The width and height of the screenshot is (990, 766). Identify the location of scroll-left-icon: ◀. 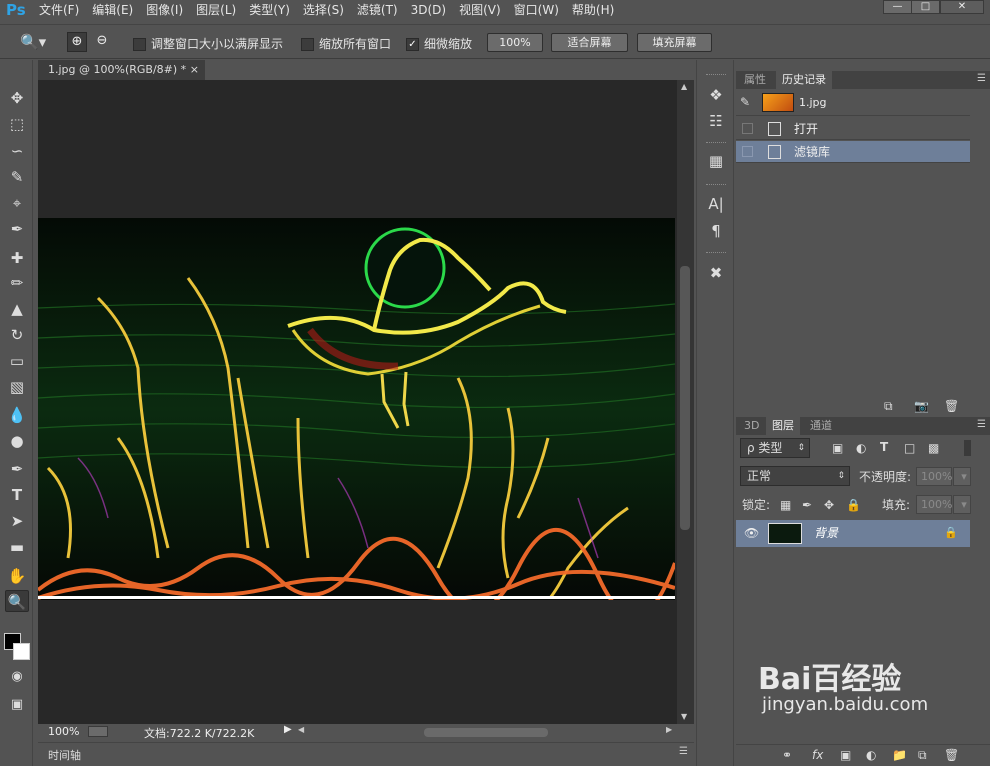
(301, 729).